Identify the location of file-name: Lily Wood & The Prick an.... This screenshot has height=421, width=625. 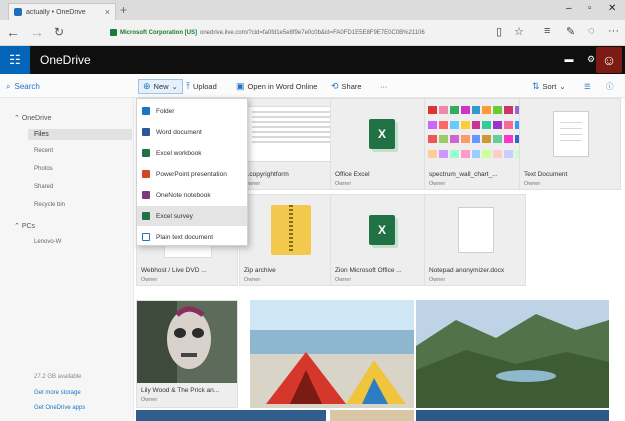
(180, 390).